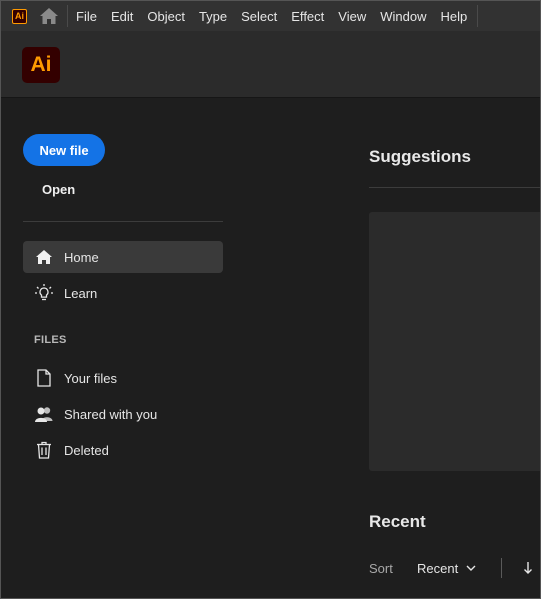 This screenshot has height=599, width=541. I want to click on files-section-label: FILES, so click(50, 340).